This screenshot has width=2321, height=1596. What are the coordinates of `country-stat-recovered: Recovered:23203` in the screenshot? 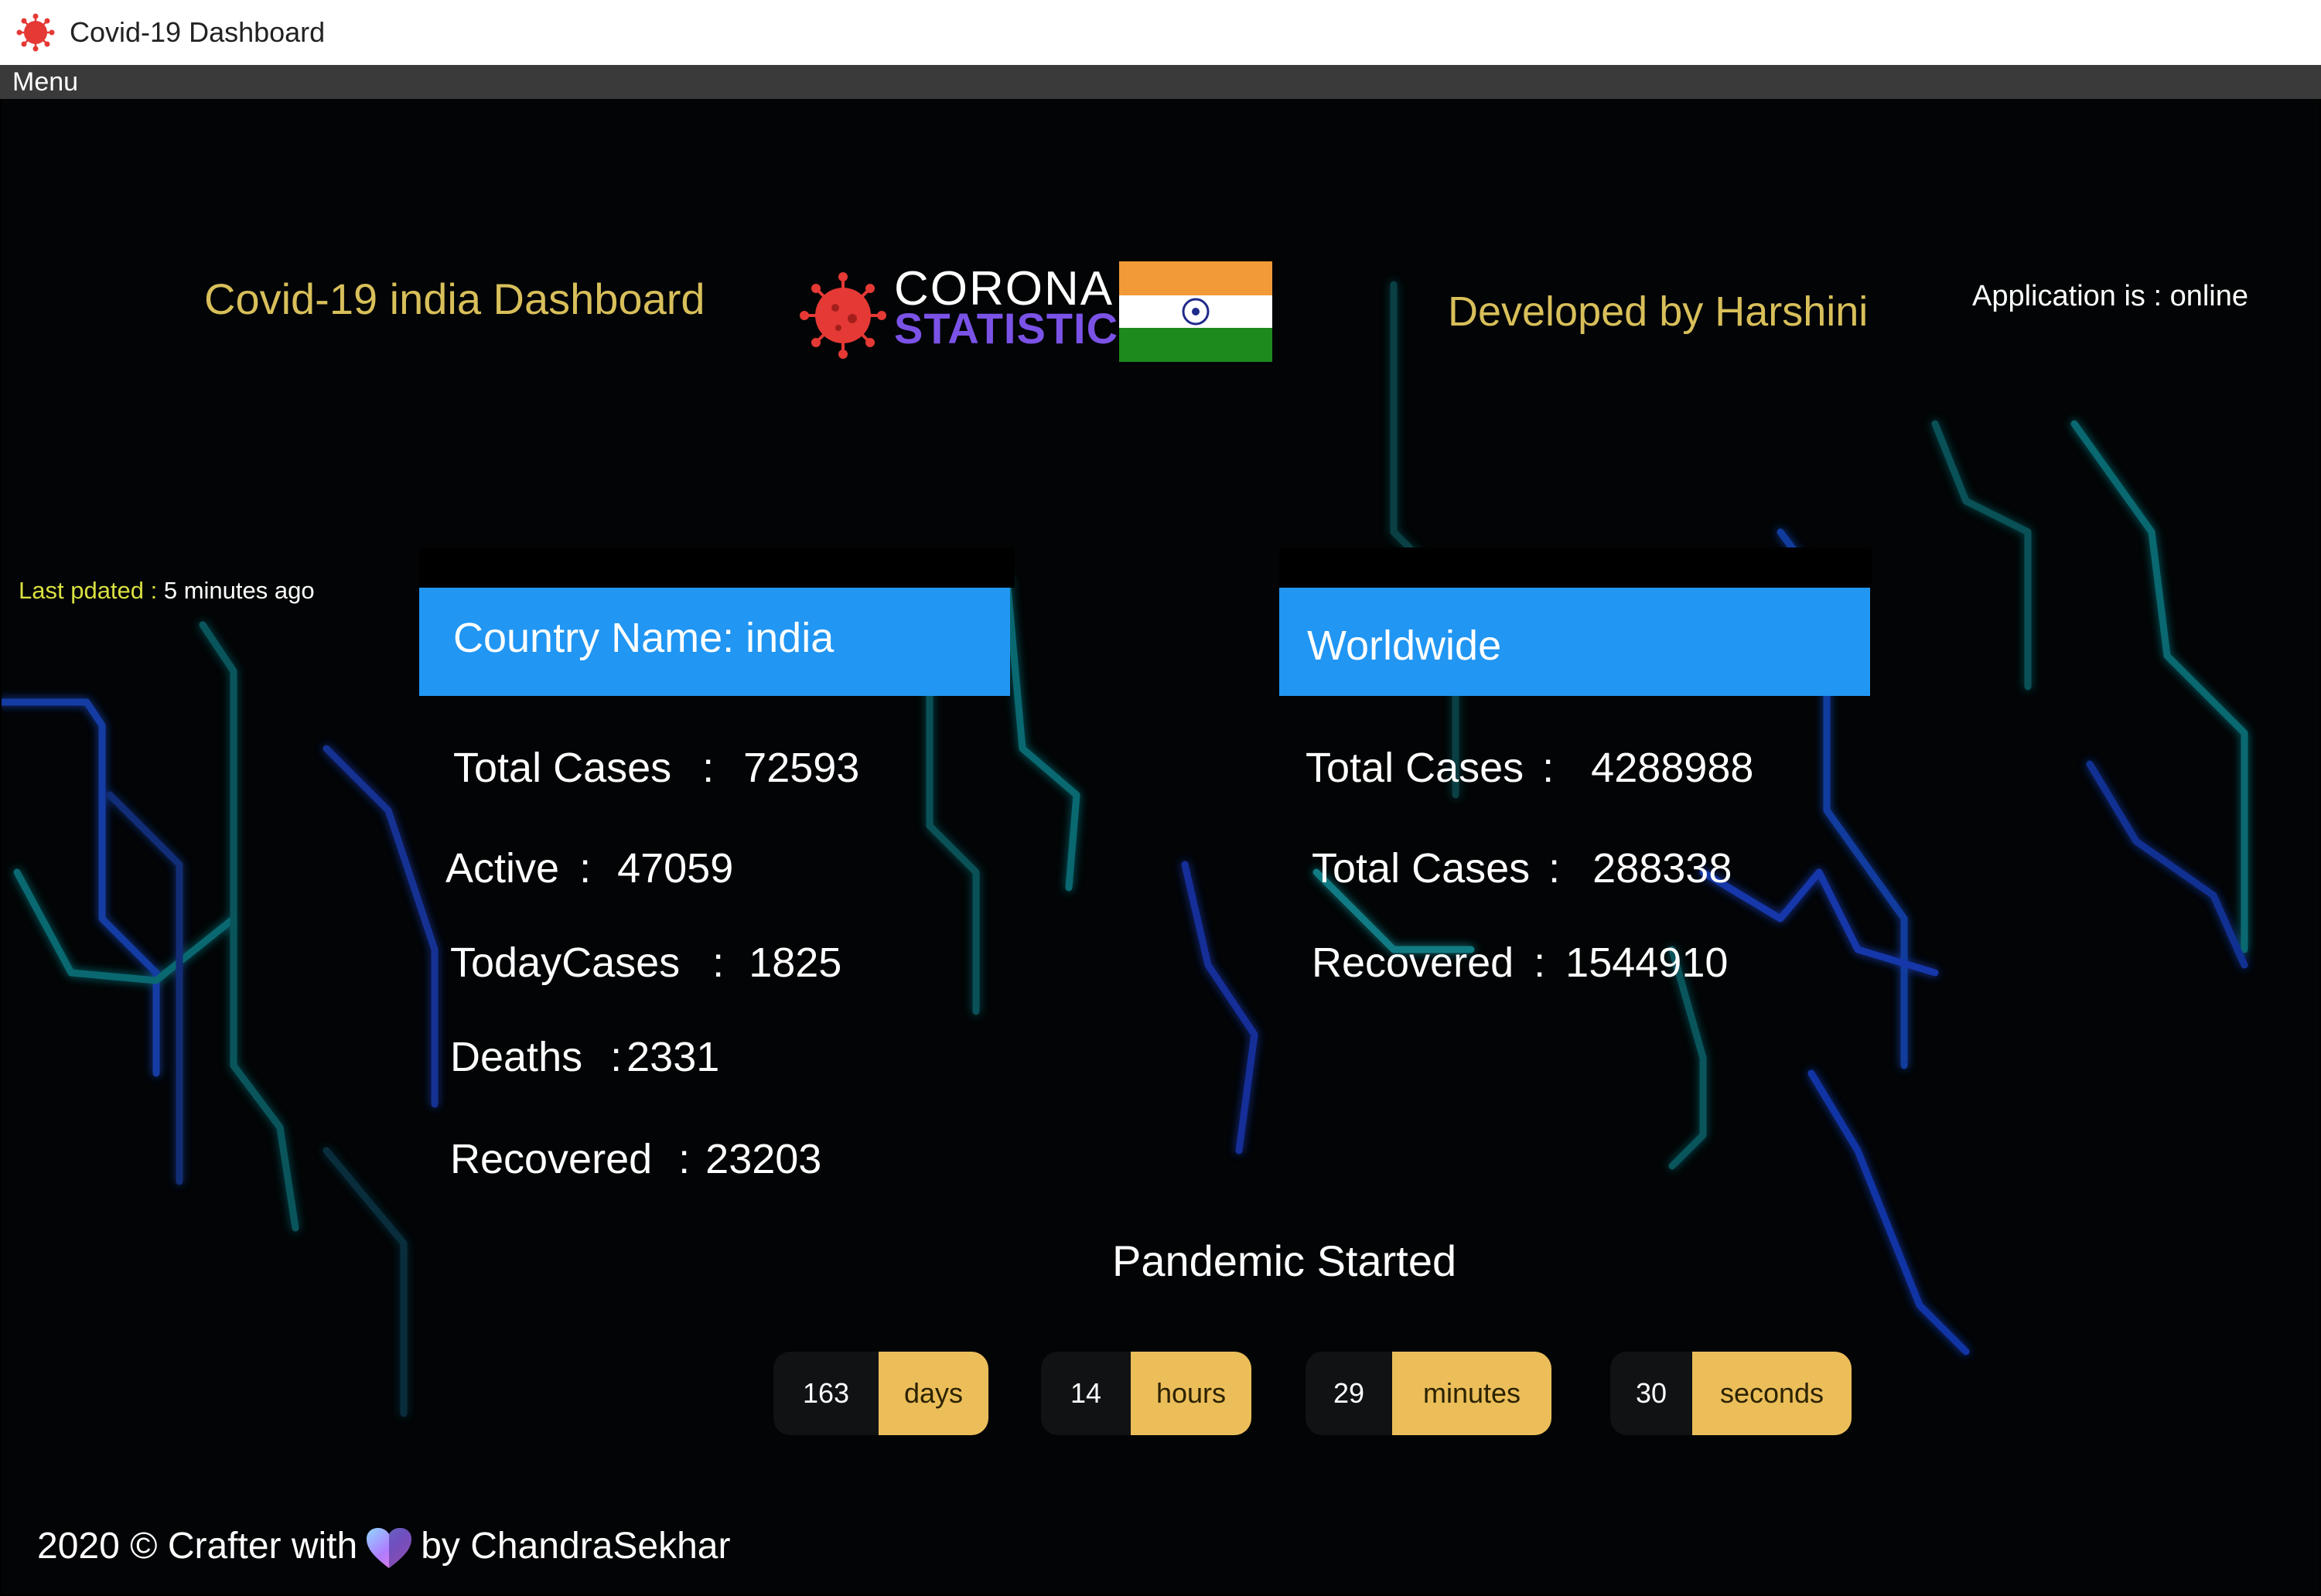 It's located at (636, 1159).